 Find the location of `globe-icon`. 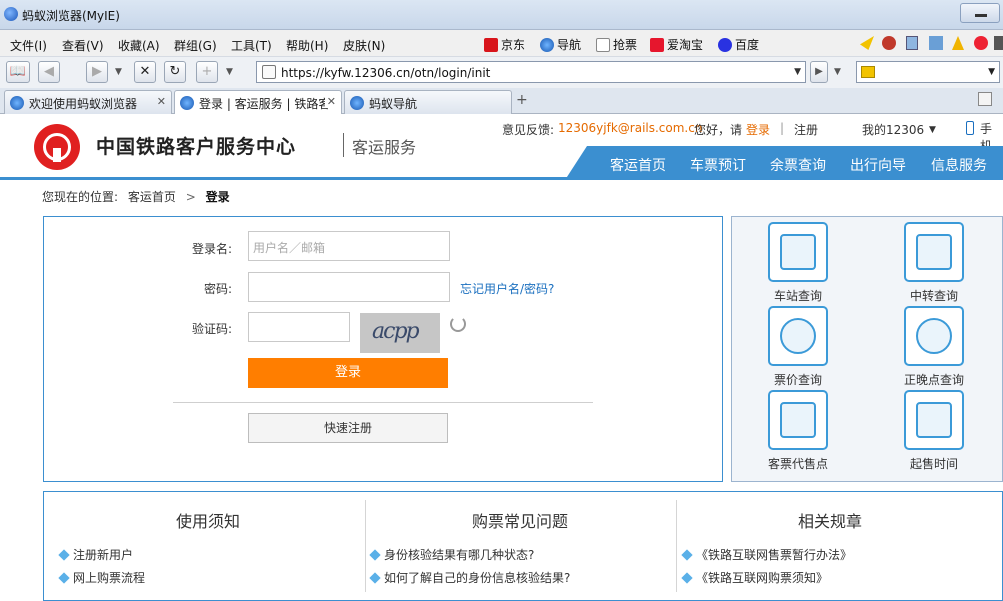

globe-icon is located at coordinates (547, 44).